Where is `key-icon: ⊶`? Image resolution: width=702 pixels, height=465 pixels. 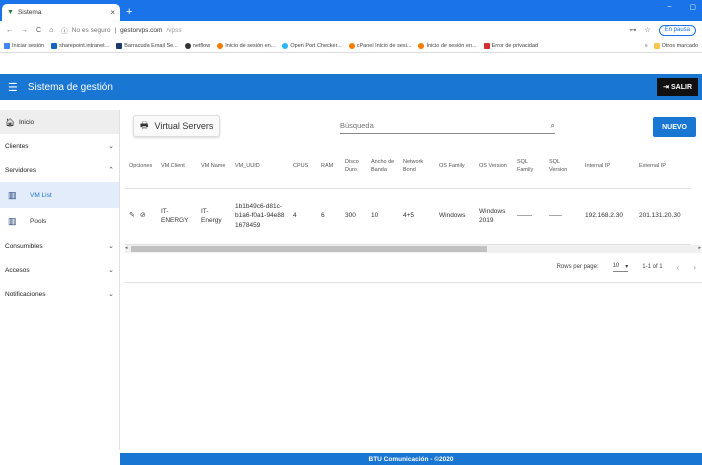
key-icon: ⊶ is located at coordinates (632, 30).